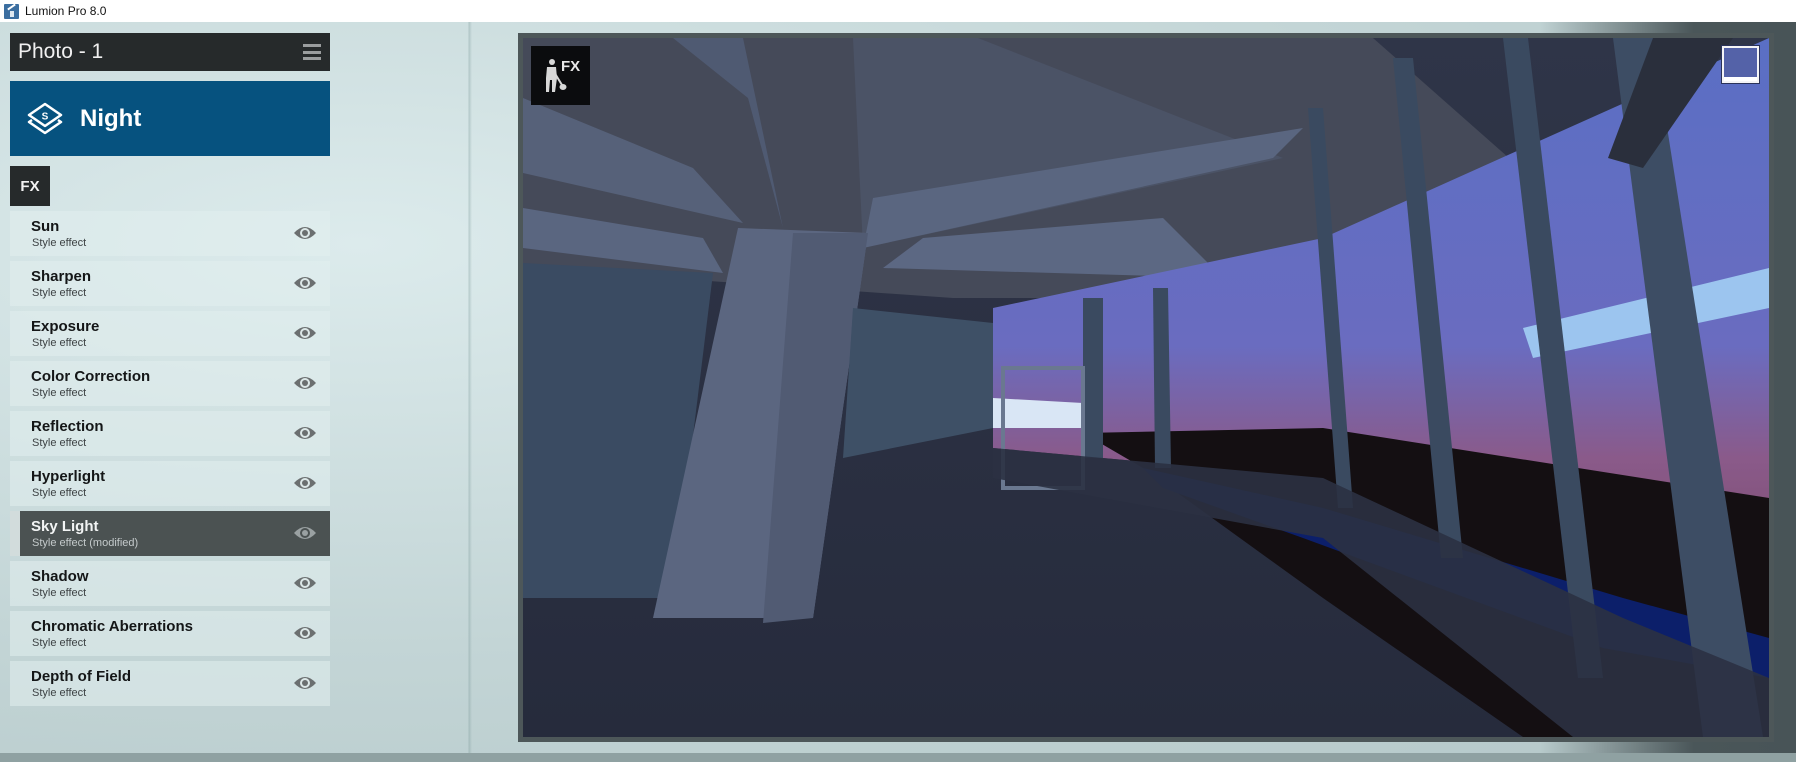 The image size is (1796, 762). I want to click on effect-name: Color Correction, so click(91, 376).